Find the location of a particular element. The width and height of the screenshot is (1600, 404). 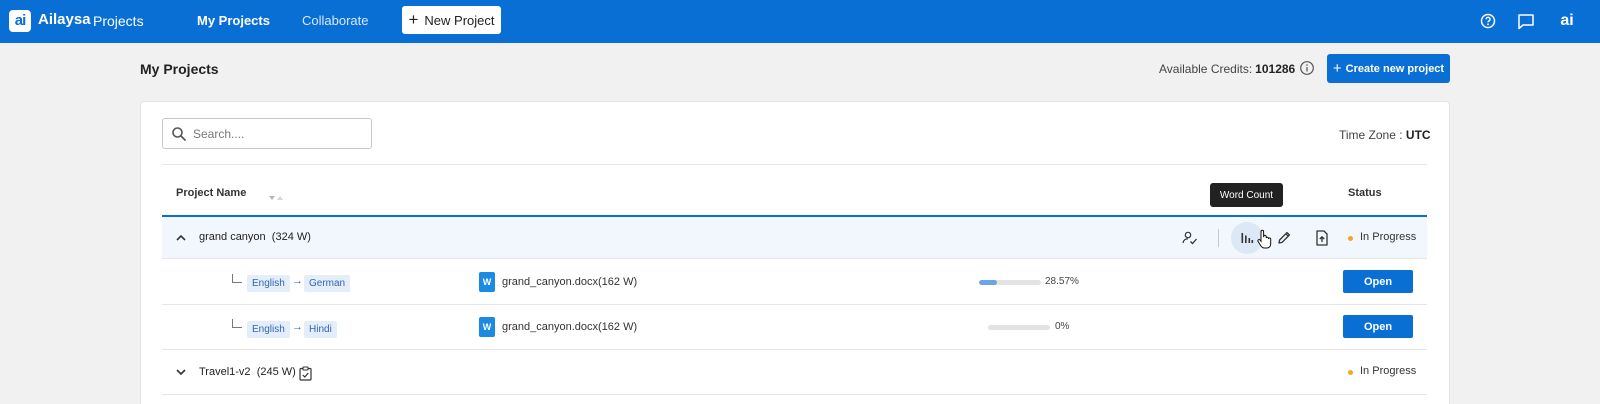

project-name: Travel1-v2 (245 W) is located at coordinates (247, 372).